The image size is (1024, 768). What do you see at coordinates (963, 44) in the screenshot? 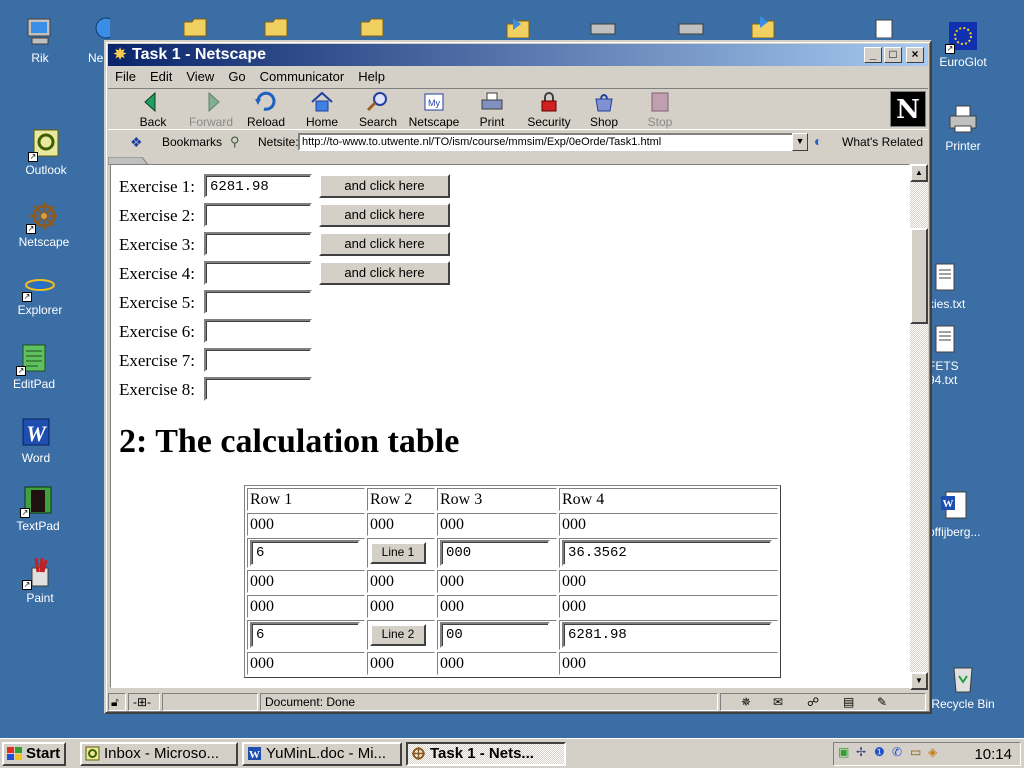
I see `desktop-icon-euroglot: ↗ EuroGlot` at bounding box center [963, 44].